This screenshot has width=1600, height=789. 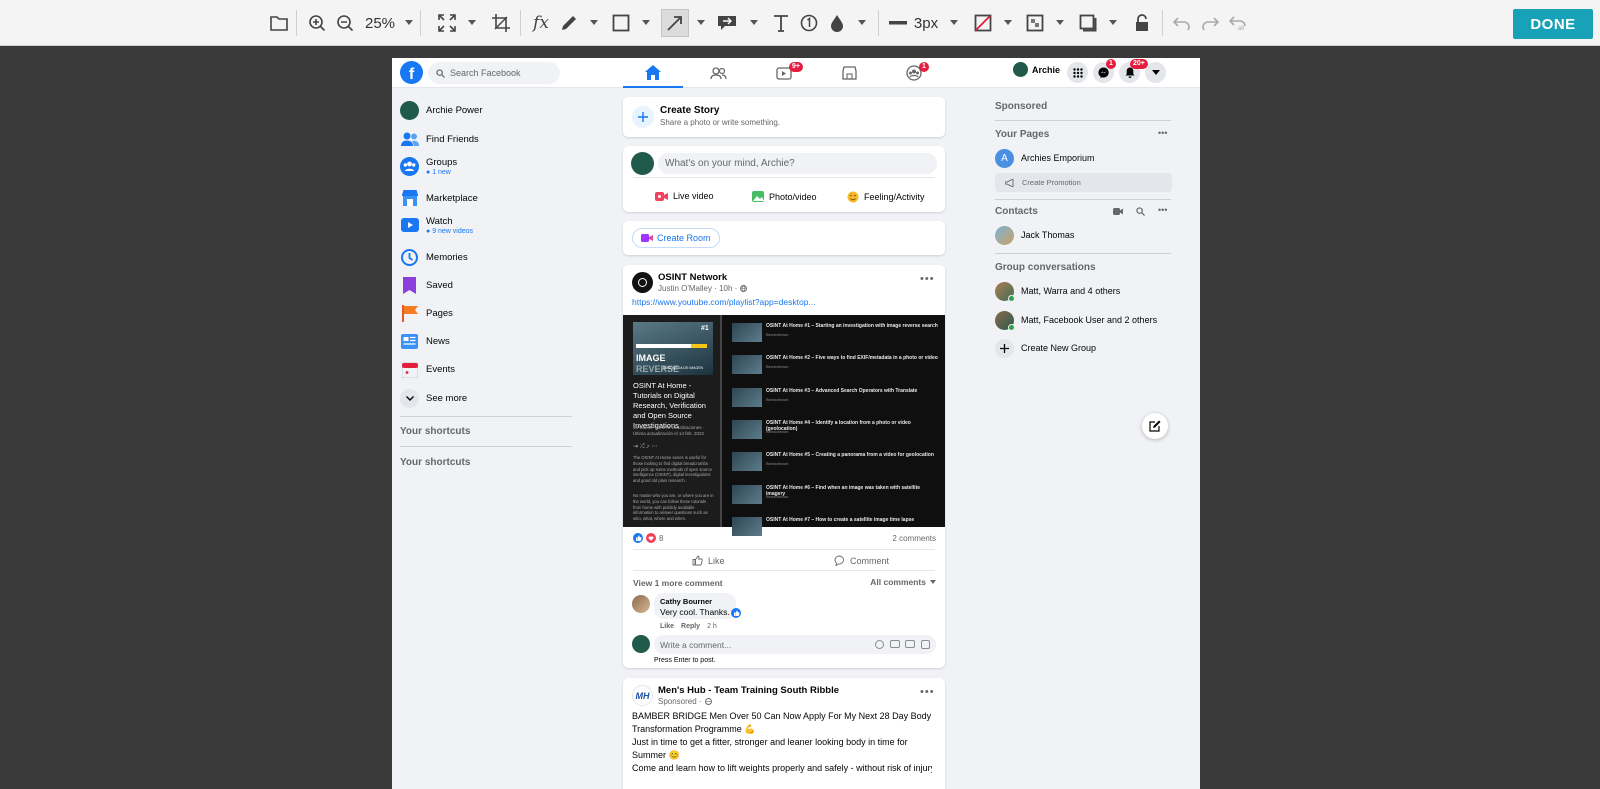 What do you see at coordinates (1083, 182) in the screenshot?
I see `create-promotion-button: Create Promotion` at bounding box center [1083, 182].